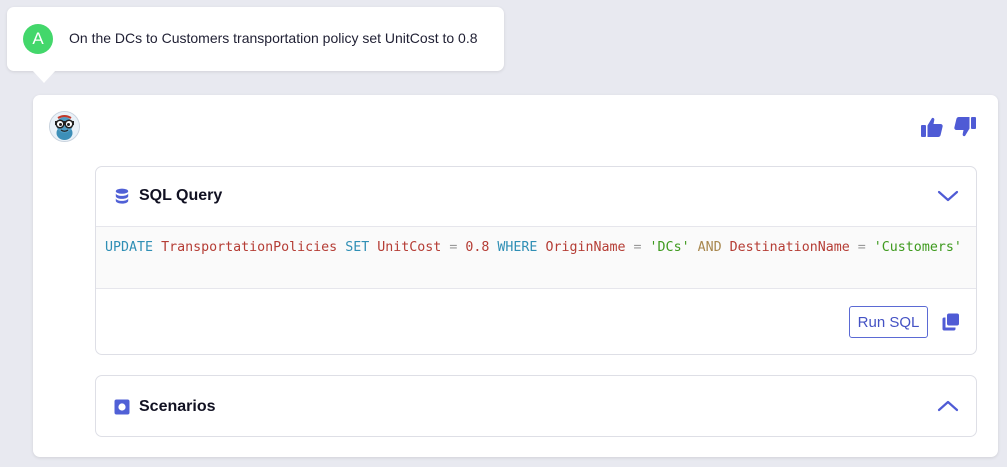 This screenshot has width=1007, height=467. I want to click on copy-icon, so click(951, 322).